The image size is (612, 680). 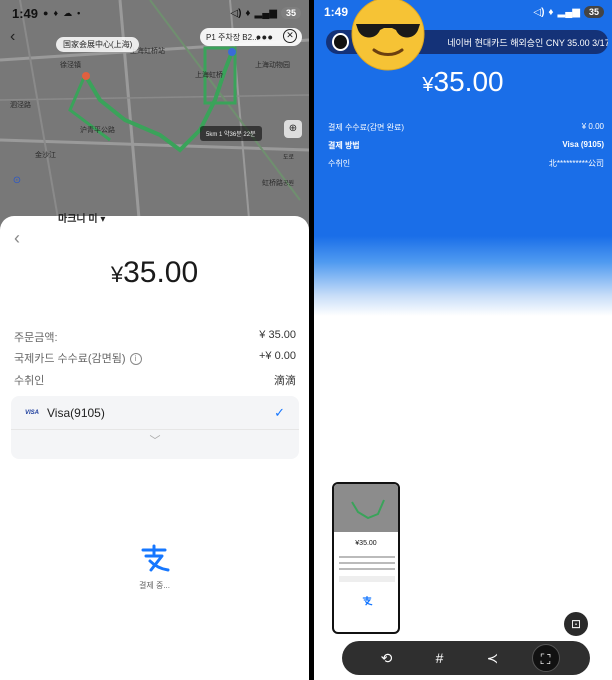 What do you see at coordinates (12, 37) in the screenshot?
I see `back-arrow-icon: ‹` at bounding box center [12, 37].